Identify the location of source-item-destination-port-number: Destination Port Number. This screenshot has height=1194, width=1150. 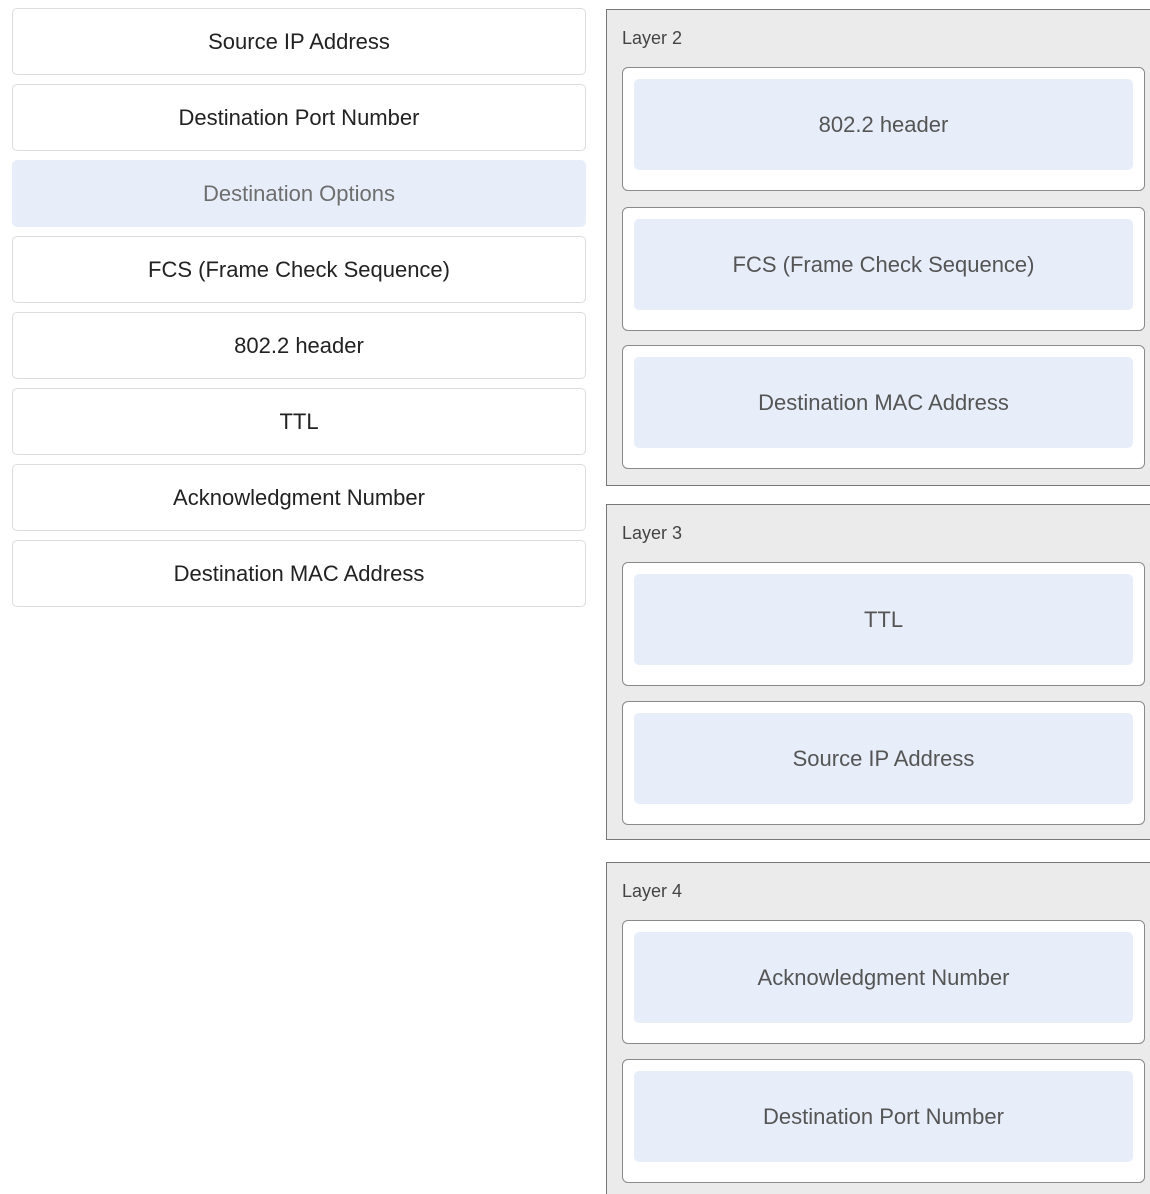
(299, 117).